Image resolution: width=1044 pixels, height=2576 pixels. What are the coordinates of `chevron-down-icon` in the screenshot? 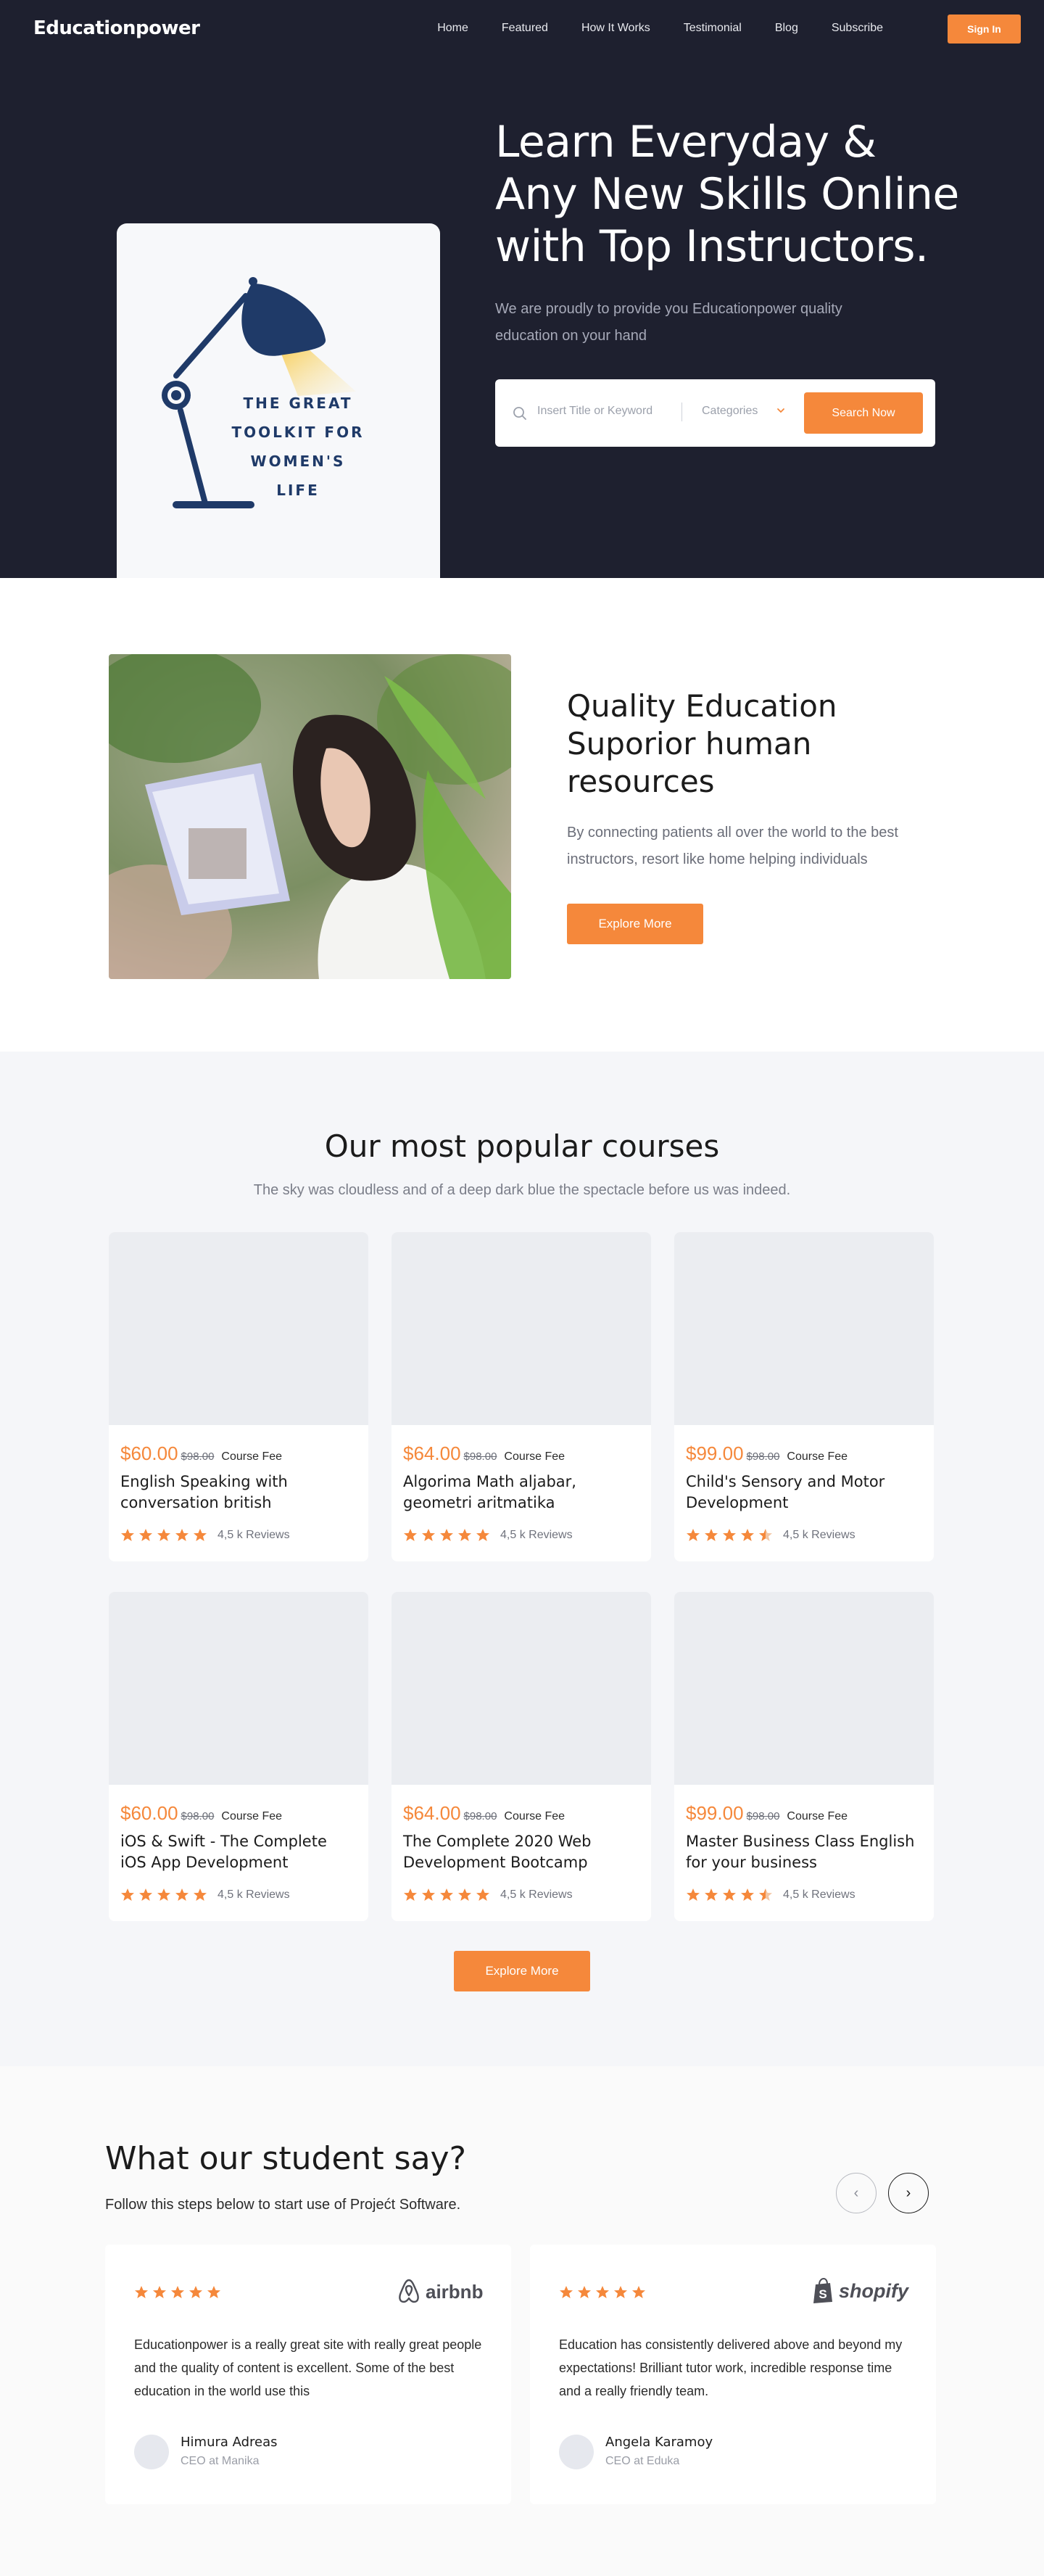 It's located at (781, 411).